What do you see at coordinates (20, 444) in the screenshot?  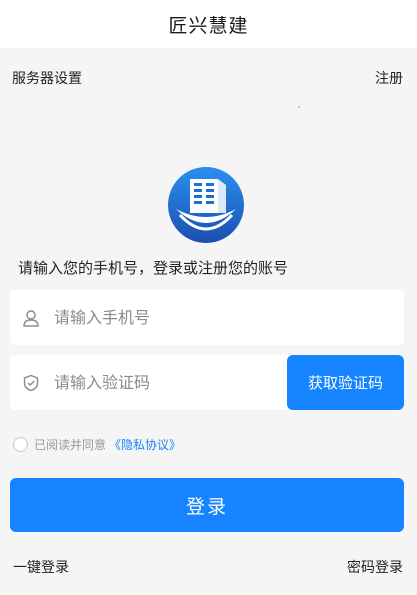 I see `agreement-checkbox` at bounding box center [20, 444].